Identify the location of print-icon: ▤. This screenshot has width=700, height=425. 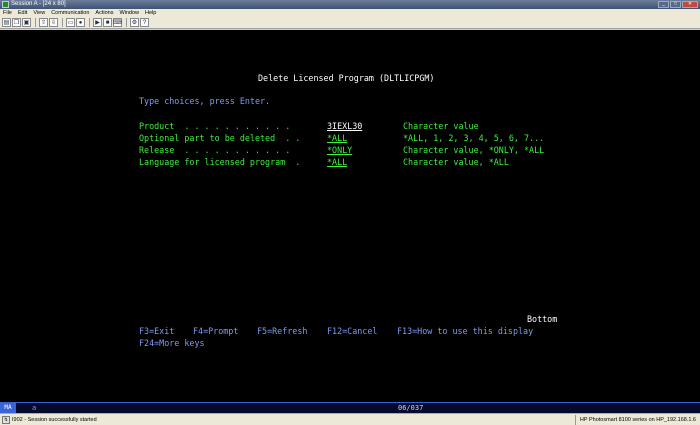
(6, 22).